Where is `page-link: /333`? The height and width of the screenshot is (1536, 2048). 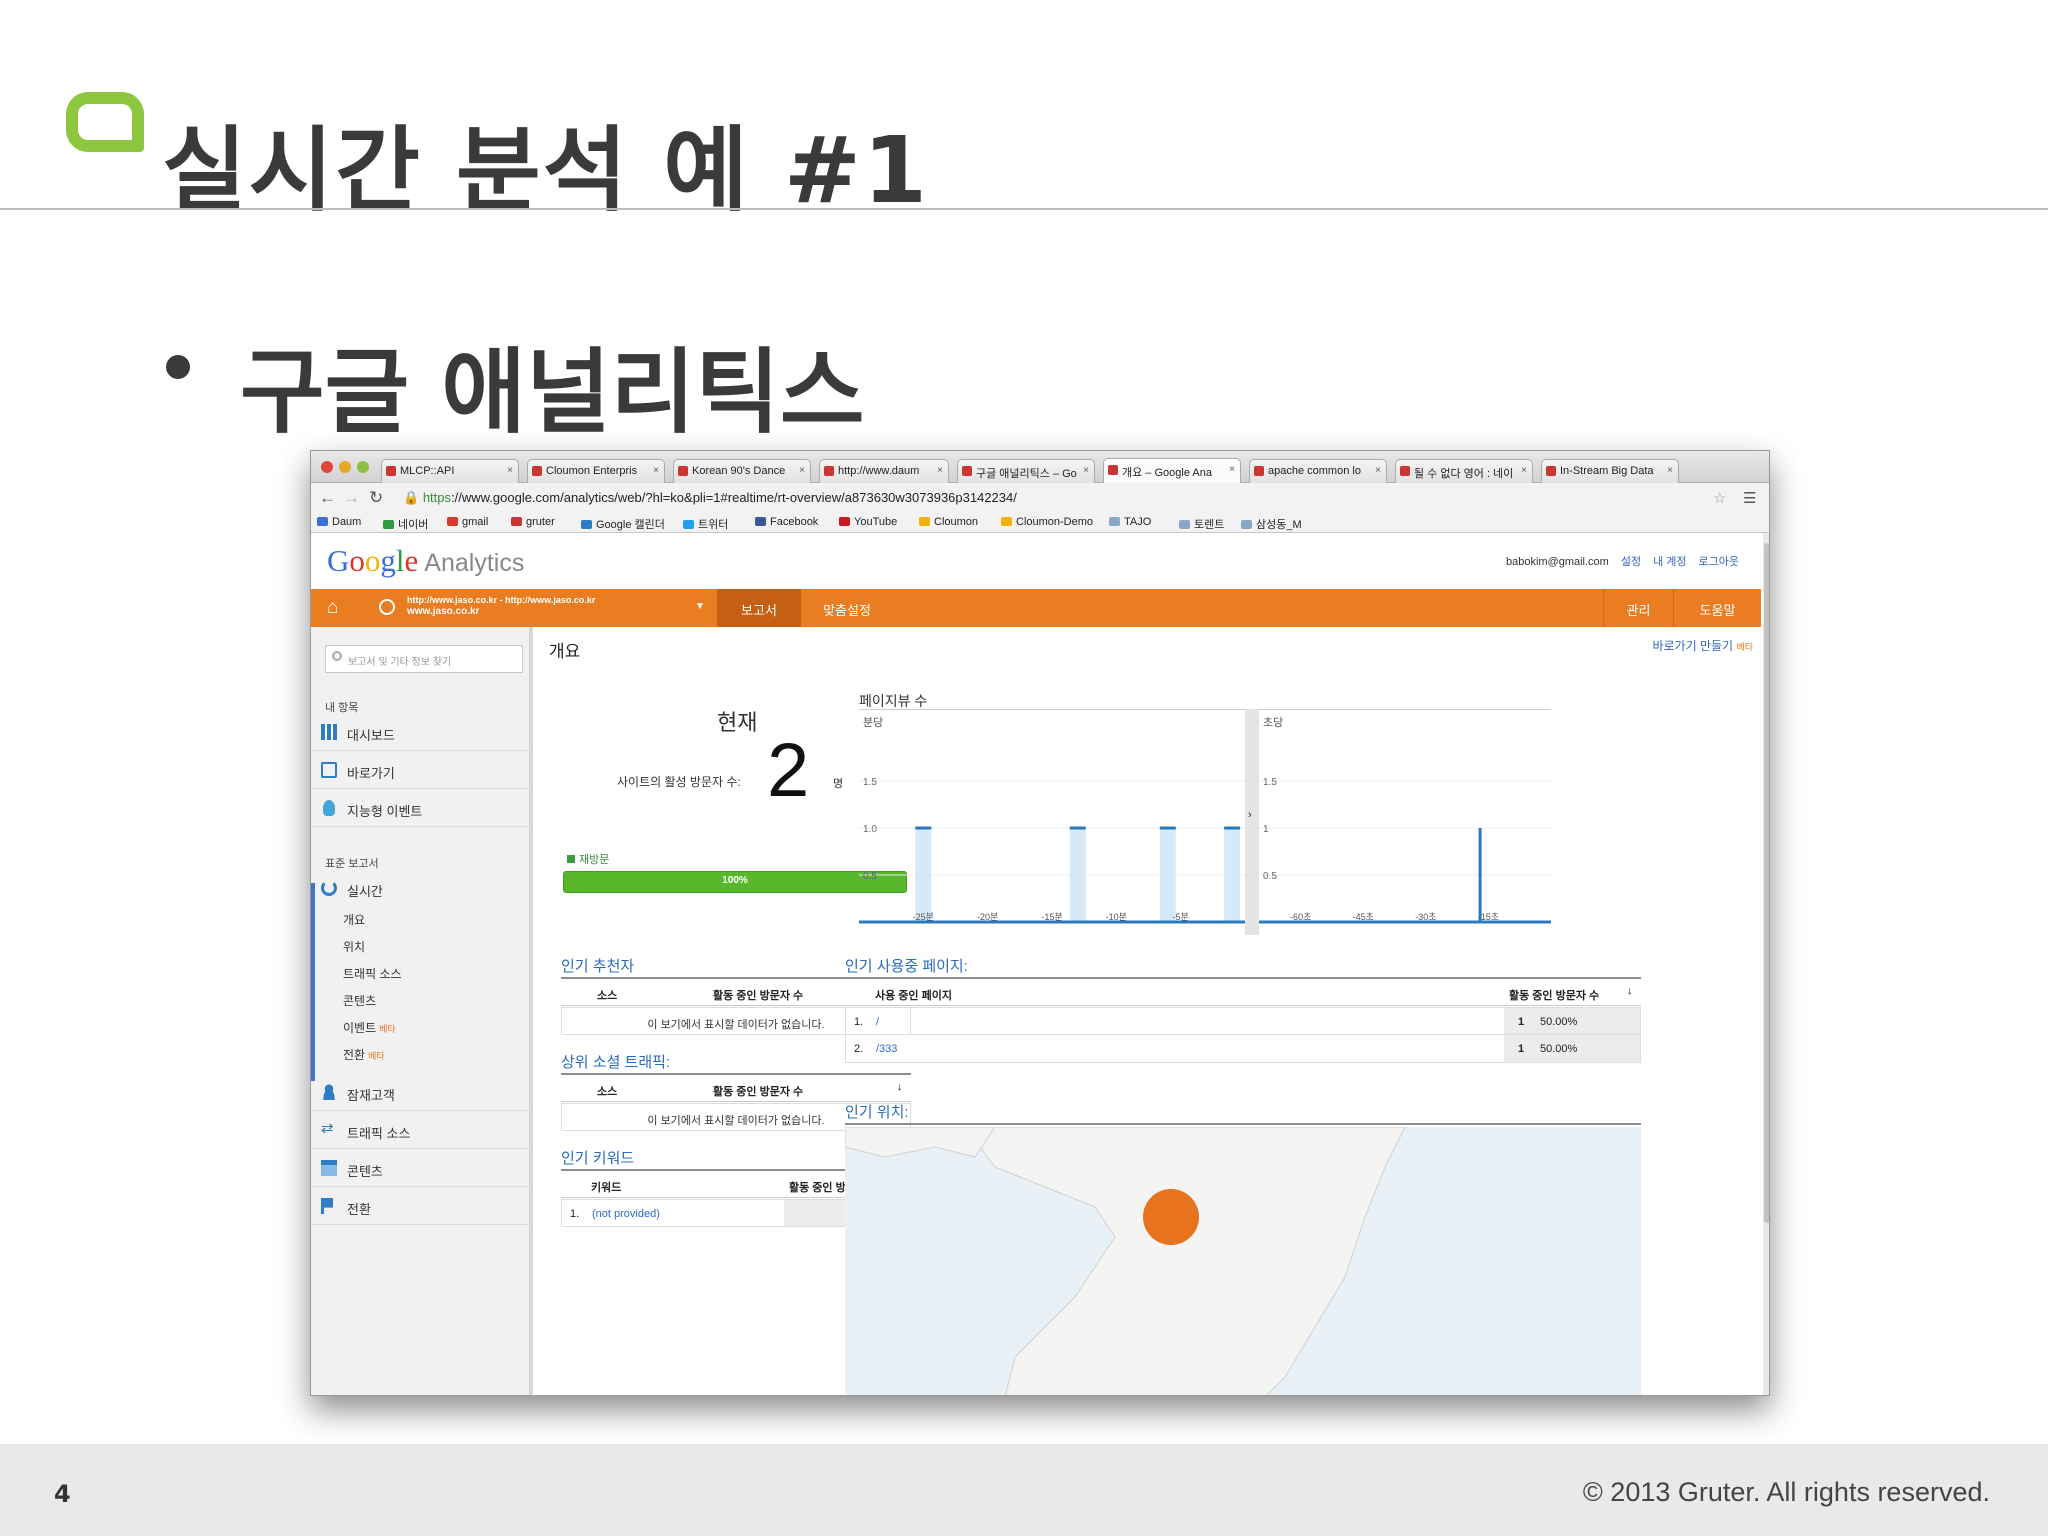
page-link: /333 is located at coordinates (886, 1049).